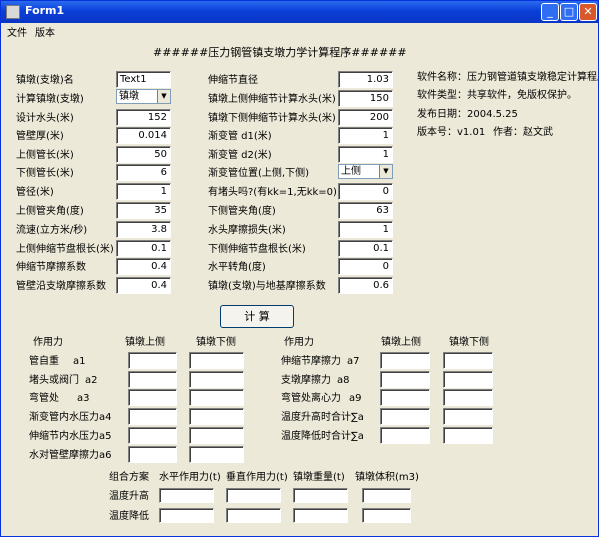 This screenshot has height=537, width=599. Describe the element at coordinates (143, 79) in the screenshot. I see `pier-name-input: Text1` at that location.